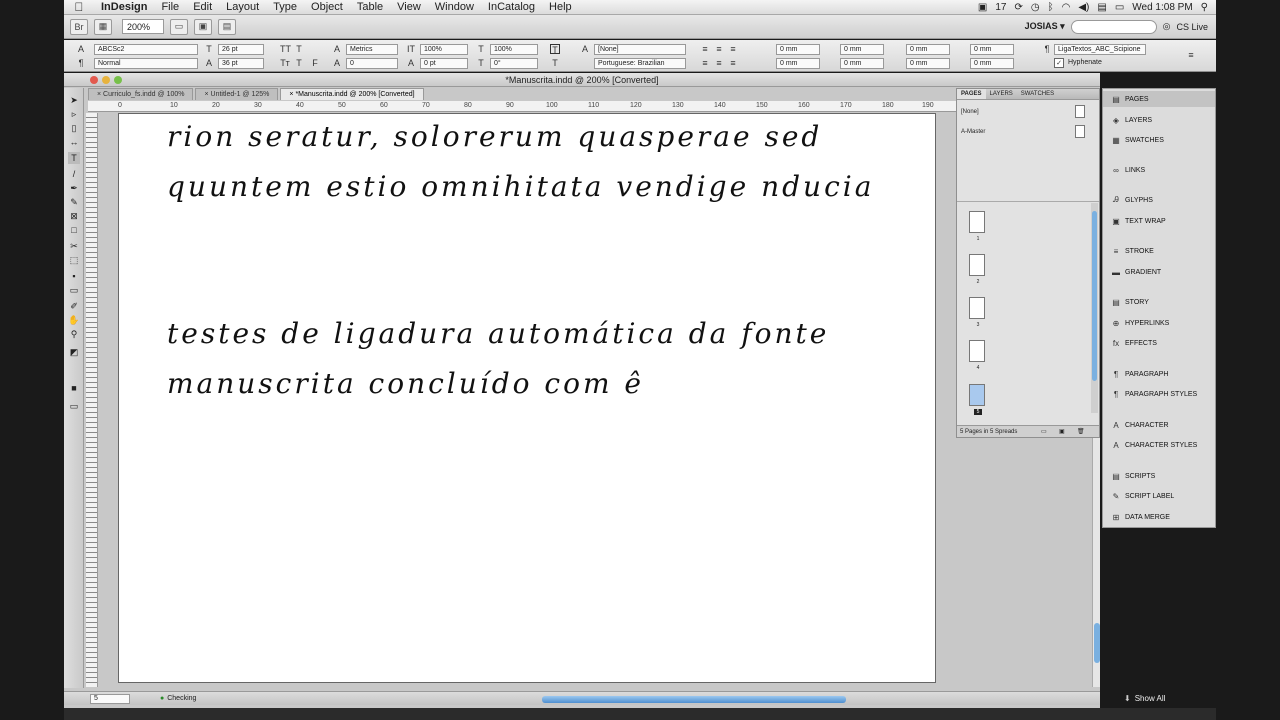 The height and width of the screenshot is (720, 1280). Describe the element at coordinates (498, 333) in the screenshot. I see `text-line-3: testes de ligadura automática da fonte` at that location.